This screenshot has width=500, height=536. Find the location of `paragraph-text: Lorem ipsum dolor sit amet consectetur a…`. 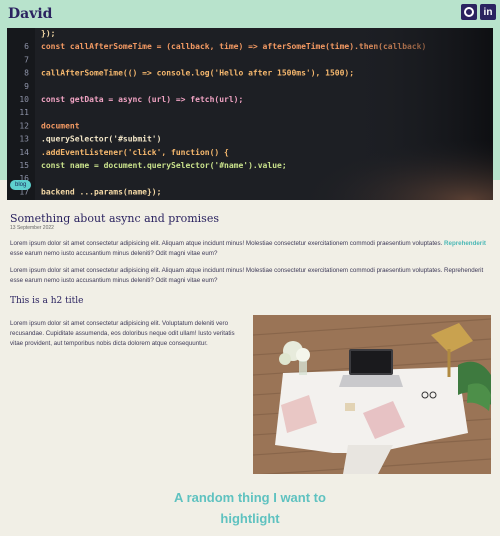

paragraph-text: Lorem ipsum dolor sit amet consectetur a… is located at coordinates (226, 243).